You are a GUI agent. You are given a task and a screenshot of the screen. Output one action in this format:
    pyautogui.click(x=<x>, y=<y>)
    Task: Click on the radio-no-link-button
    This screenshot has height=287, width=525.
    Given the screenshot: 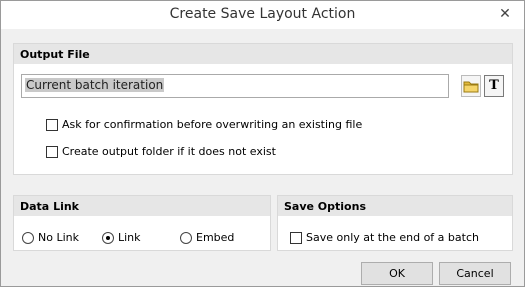 What is the action you would take?
    pyautogui.click(x=28, y=237)
    